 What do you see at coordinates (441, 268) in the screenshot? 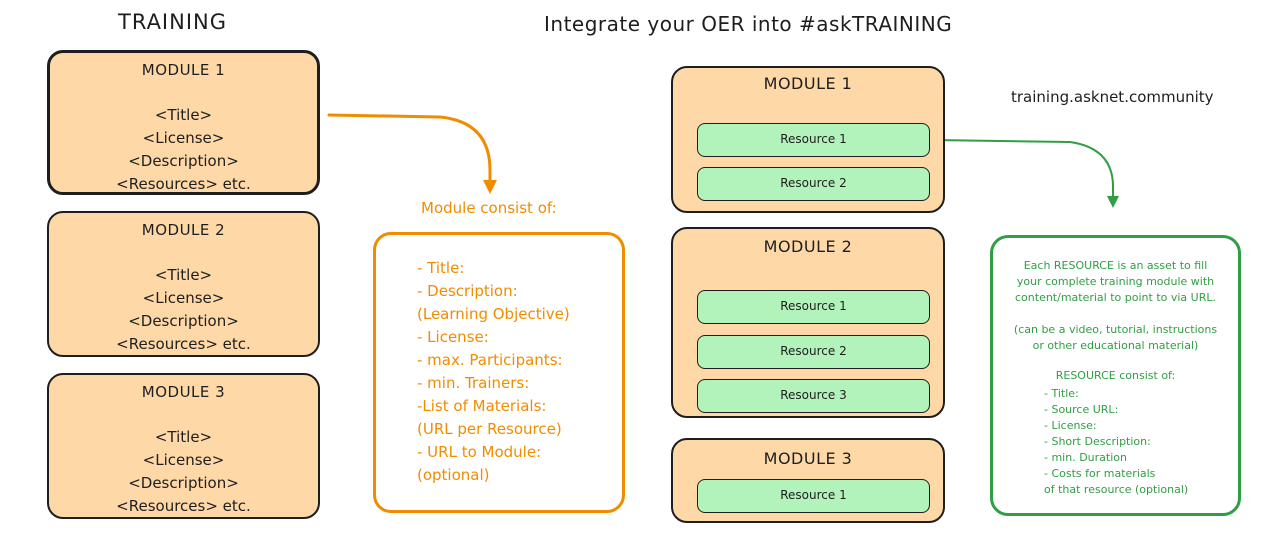
I see `consist-line: - Title:` at bounding box center [441, 268].